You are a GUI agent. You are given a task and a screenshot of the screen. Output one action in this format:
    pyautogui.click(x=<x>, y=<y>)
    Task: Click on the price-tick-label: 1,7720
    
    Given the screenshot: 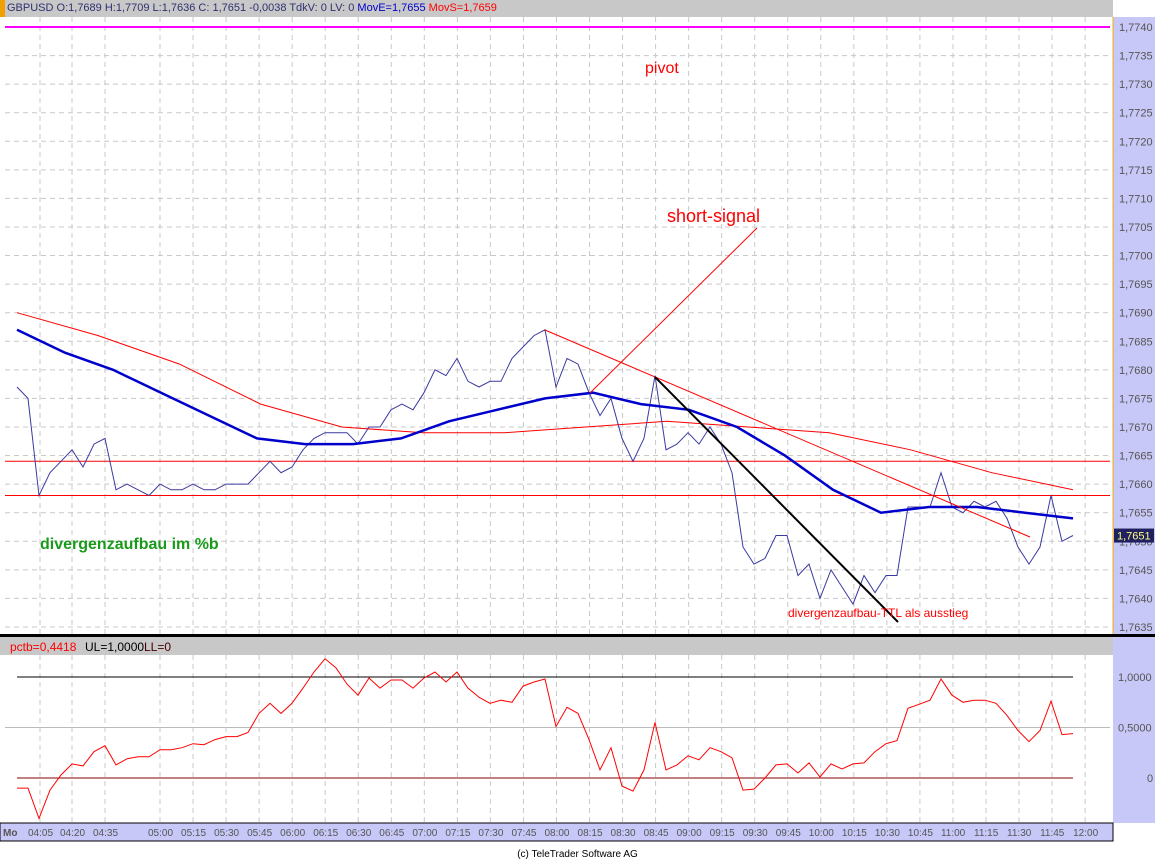 What is the action you would take?
    pyautogui.click(x=1136, y=142)
    